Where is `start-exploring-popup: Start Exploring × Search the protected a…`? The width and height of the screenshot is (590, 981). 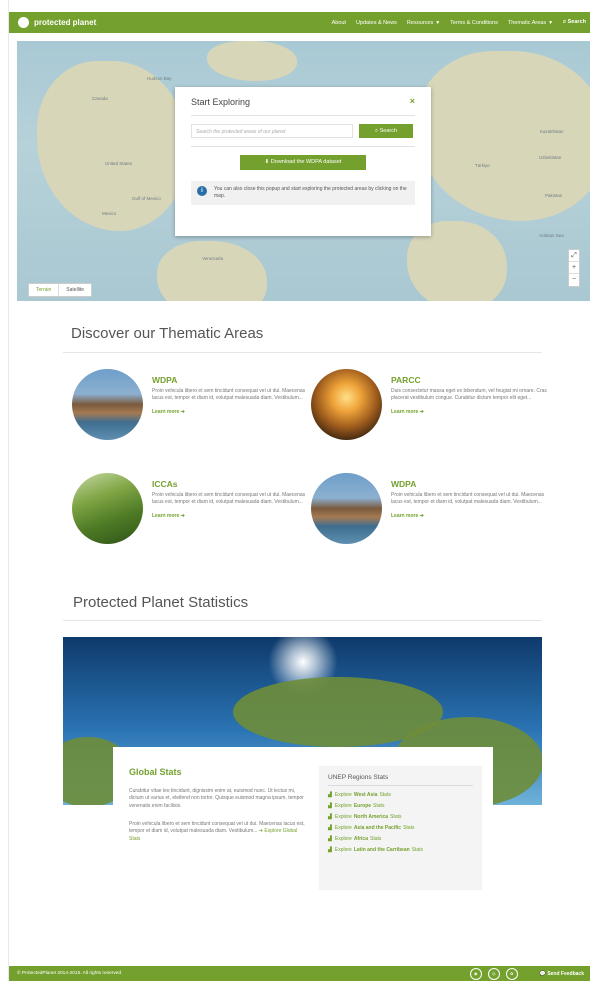
start-exploring-popup: Start Exploring × Search the protected a… is located at coordinates (303, 161).